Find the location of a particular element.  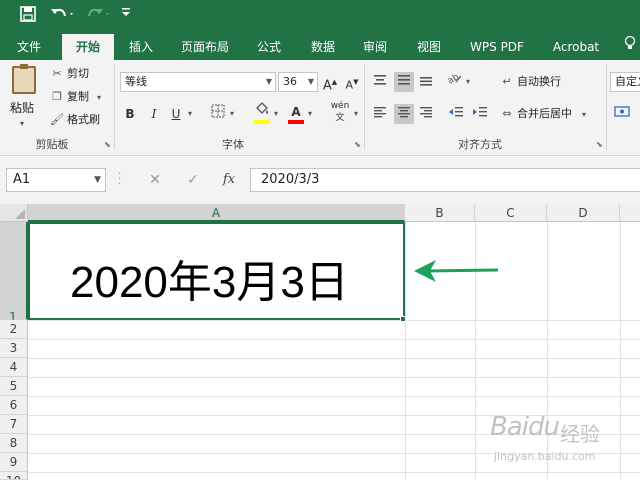

redo-icon is located at coordinates (99, 16).